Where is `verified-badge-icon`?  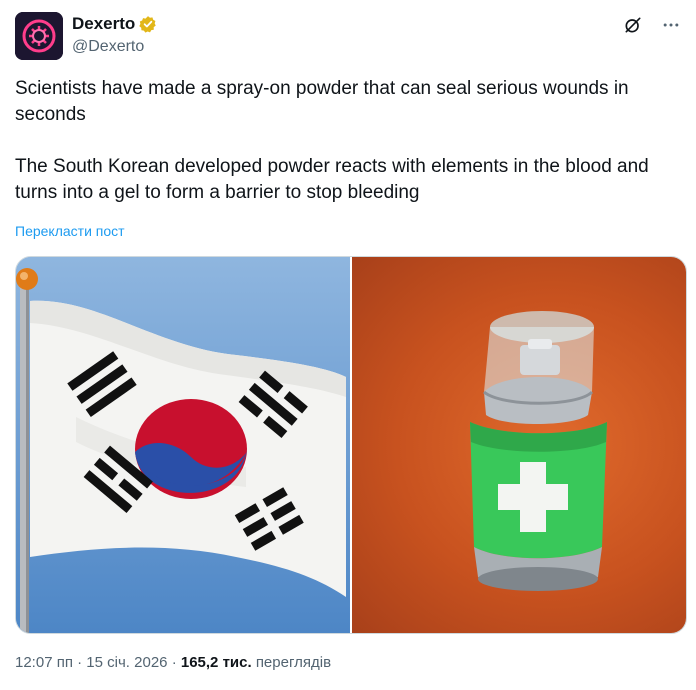
verified-badge-icon is located at coordinates (148, 24).